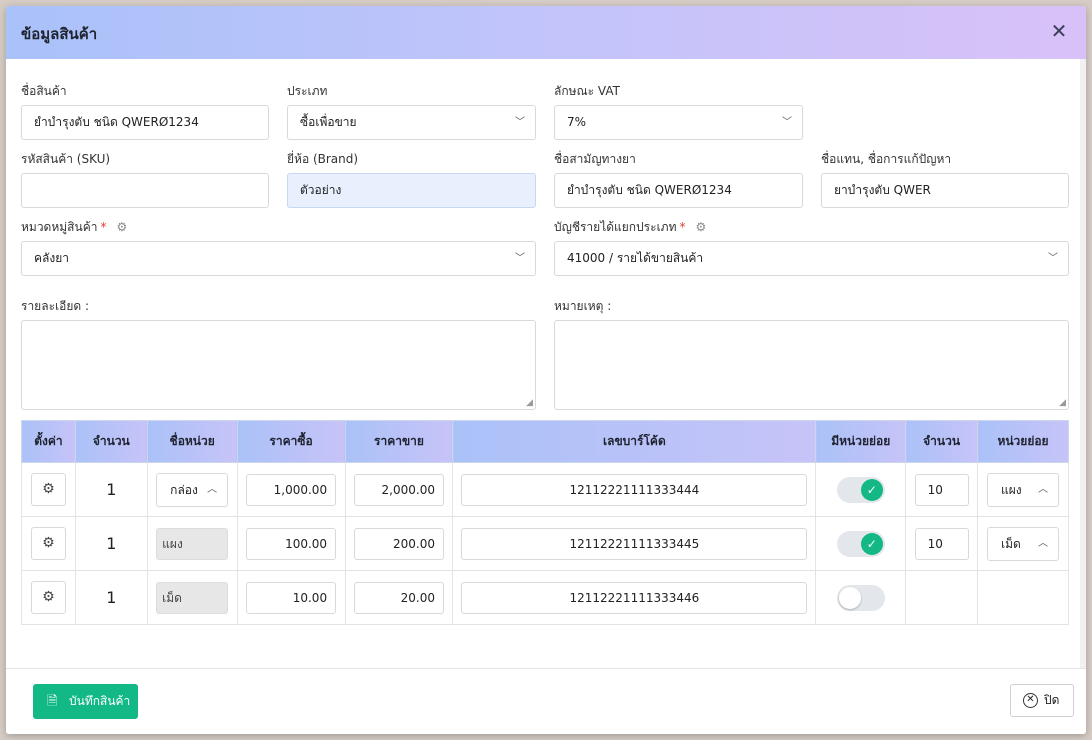 This screenshot has width=1092, height=740. What do you see at coordinates (595, 159) in the screenshot?
I see `generic-name-label: ชื่อสามัญทางยา` at bounding box center [595, 159].